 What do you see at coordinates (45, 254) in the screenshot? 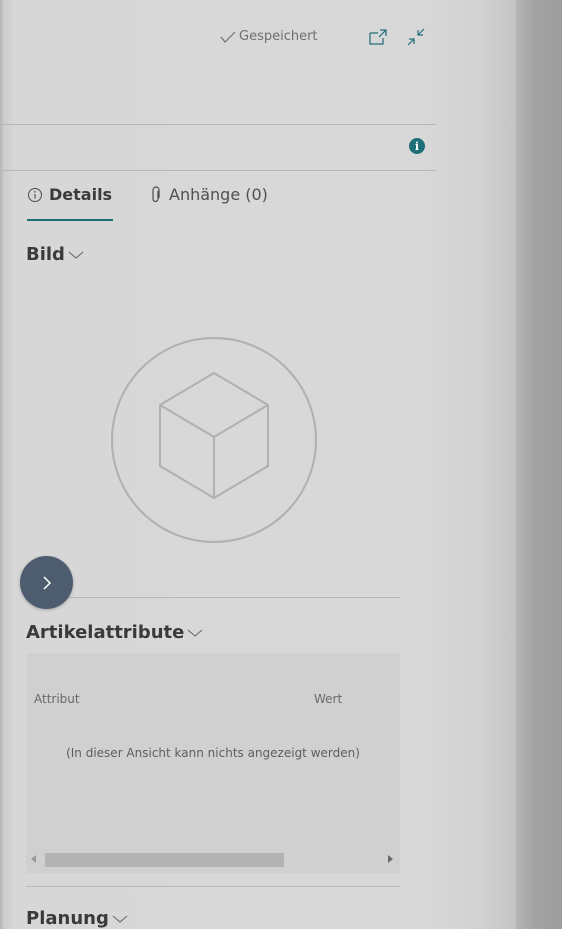
I see `section-picture-title: Bild` at bounding box center [45, 254].